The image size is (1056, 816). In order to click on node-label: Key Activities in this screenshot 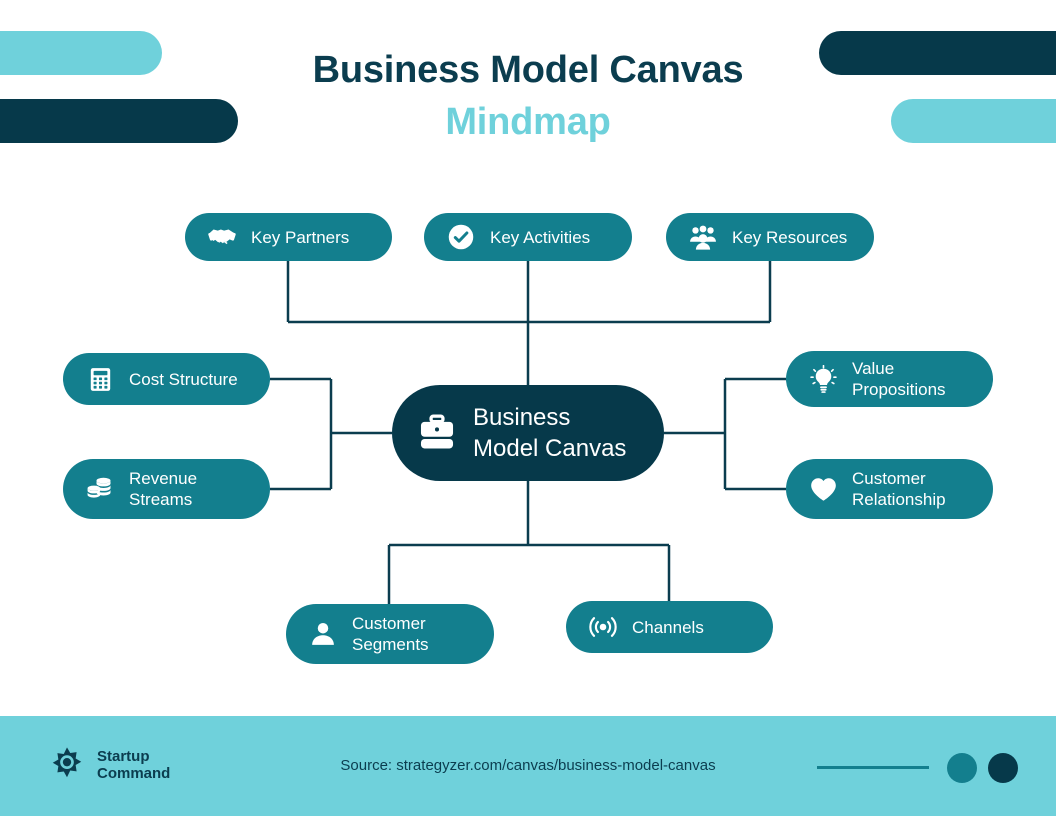, I will do `click(540, 237)`.